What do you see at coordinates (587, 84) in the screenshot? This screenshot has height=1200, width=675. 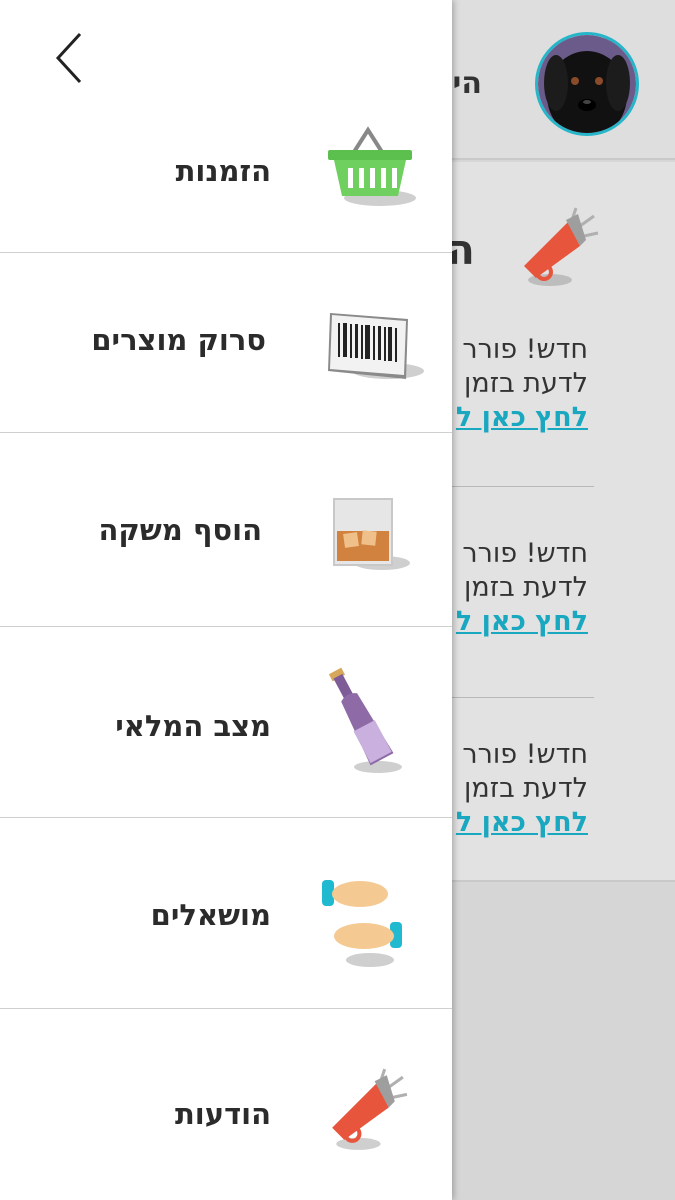 I see `avatar` at bounding box center [587, 84].